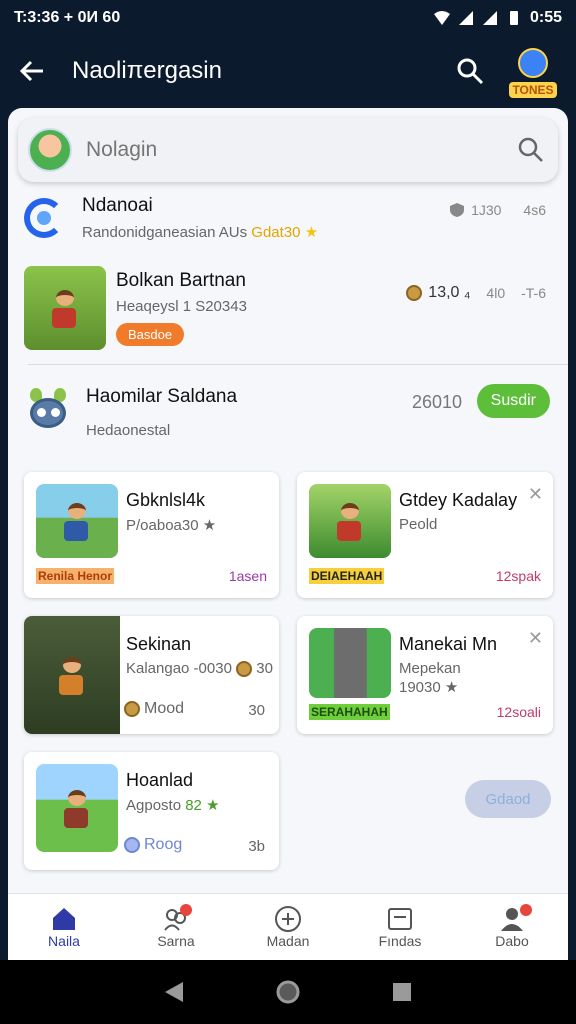  Describe the element at coordinates (162, 396) in the screenshot. I see `row-title: Haomilar Saldana` at that location.